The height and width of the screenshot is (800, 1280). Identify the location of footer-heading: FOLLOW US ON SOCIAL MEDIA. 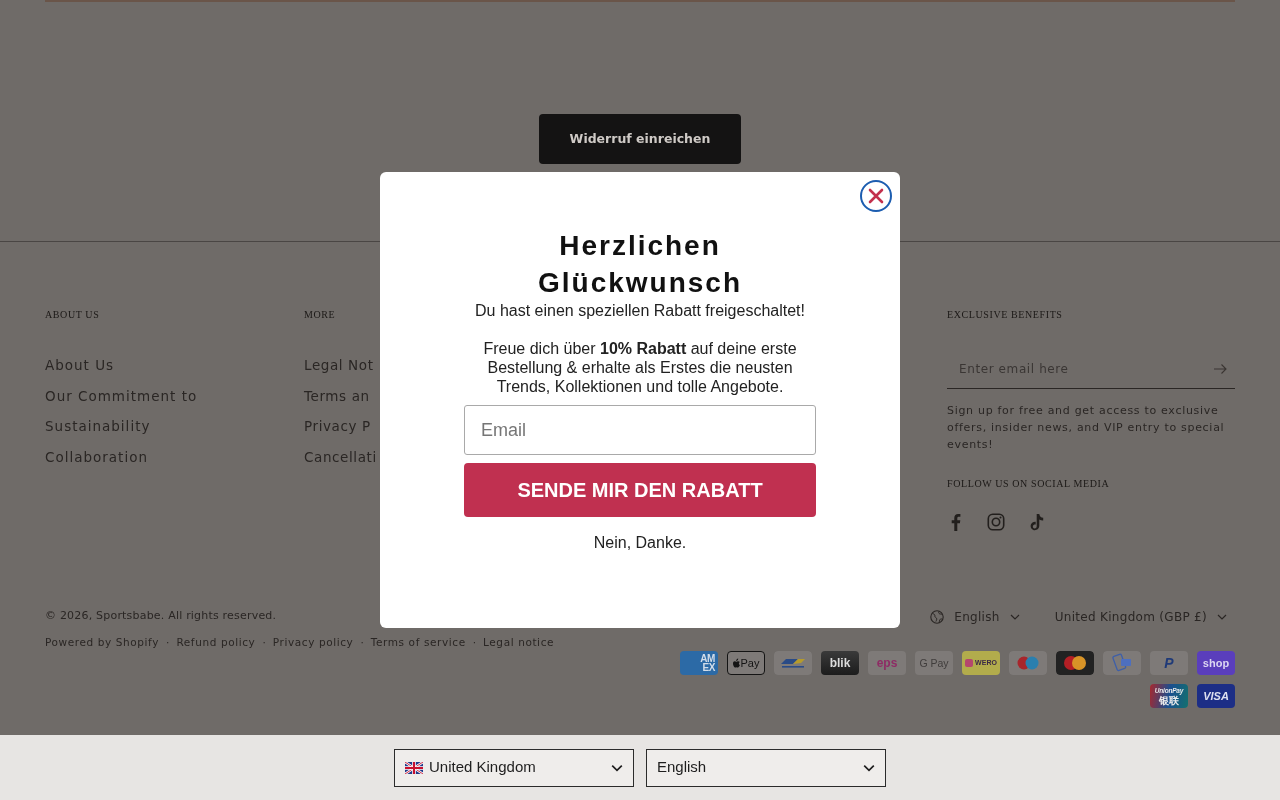
(1028, 484).